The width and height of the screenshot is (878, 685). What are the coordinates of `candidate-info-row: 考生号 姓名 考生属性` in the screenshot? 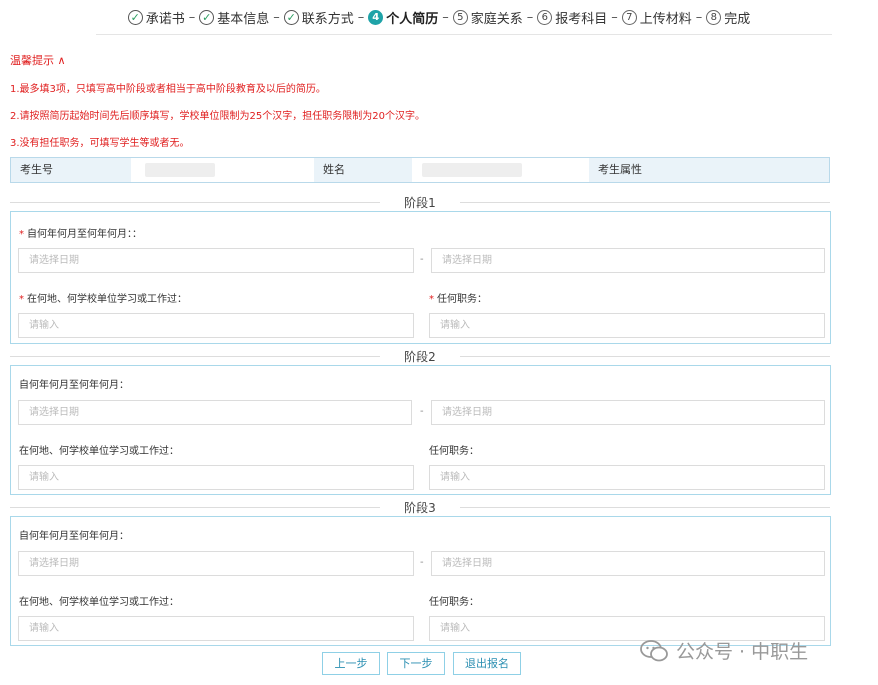 It's located at (420, 170).